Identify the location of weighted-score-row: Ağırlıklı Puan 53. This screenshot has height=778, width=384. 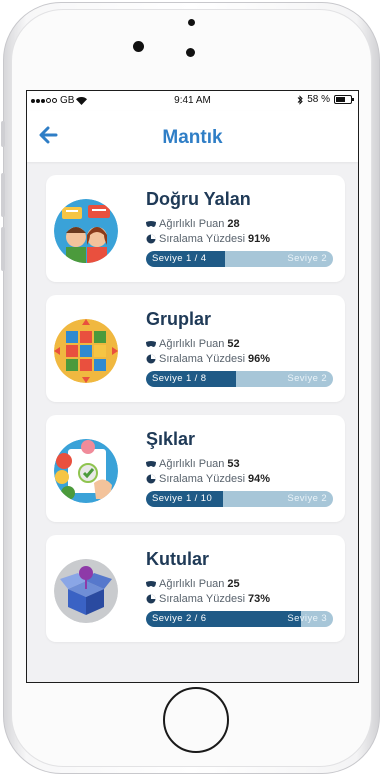
(193, 464).